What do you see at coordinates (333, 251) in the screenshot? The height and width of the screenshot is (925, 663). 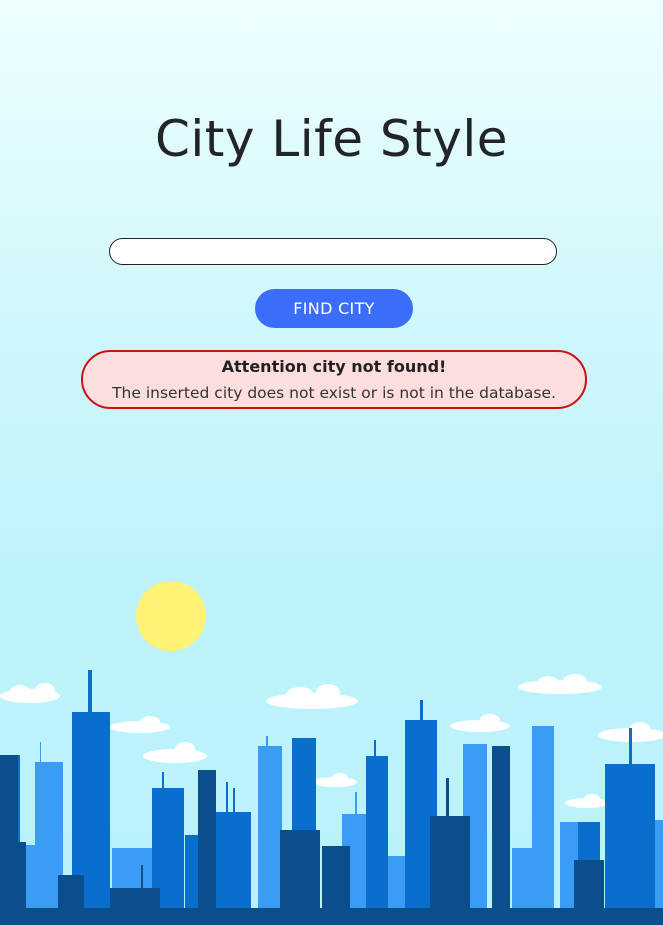 I see `city-search-input` at bounding box center [333, 251].